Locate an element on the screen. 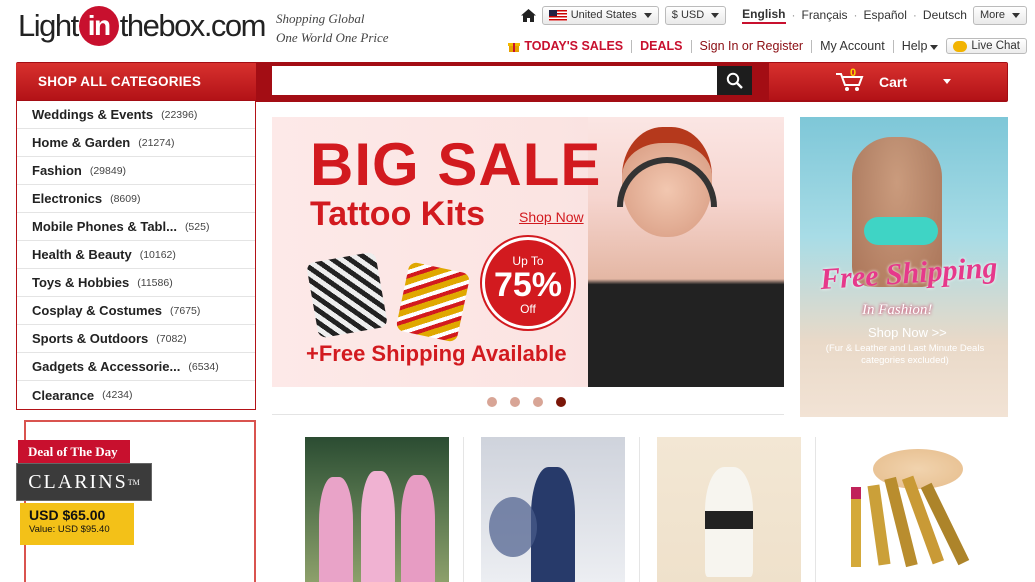 The width and height of the screenshot is (1035, 582). banner-headline: BIG SALE is located at coordinates (456, 164).